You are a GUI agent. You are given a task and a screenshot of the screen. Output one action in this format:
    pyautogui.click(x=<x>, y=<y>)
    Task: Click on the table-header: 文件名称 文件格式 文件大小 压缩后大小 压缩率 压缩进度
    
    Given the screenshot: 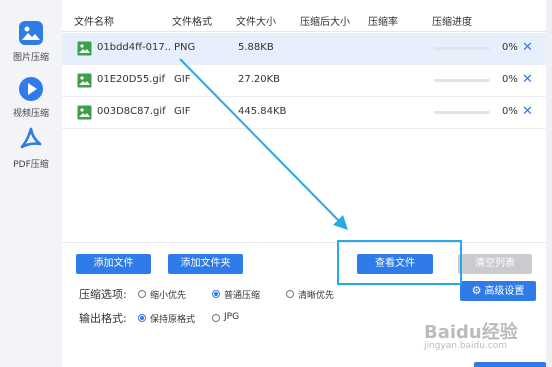 What is the action you would take?
    pyautogui.click(x=304, y=20)
    